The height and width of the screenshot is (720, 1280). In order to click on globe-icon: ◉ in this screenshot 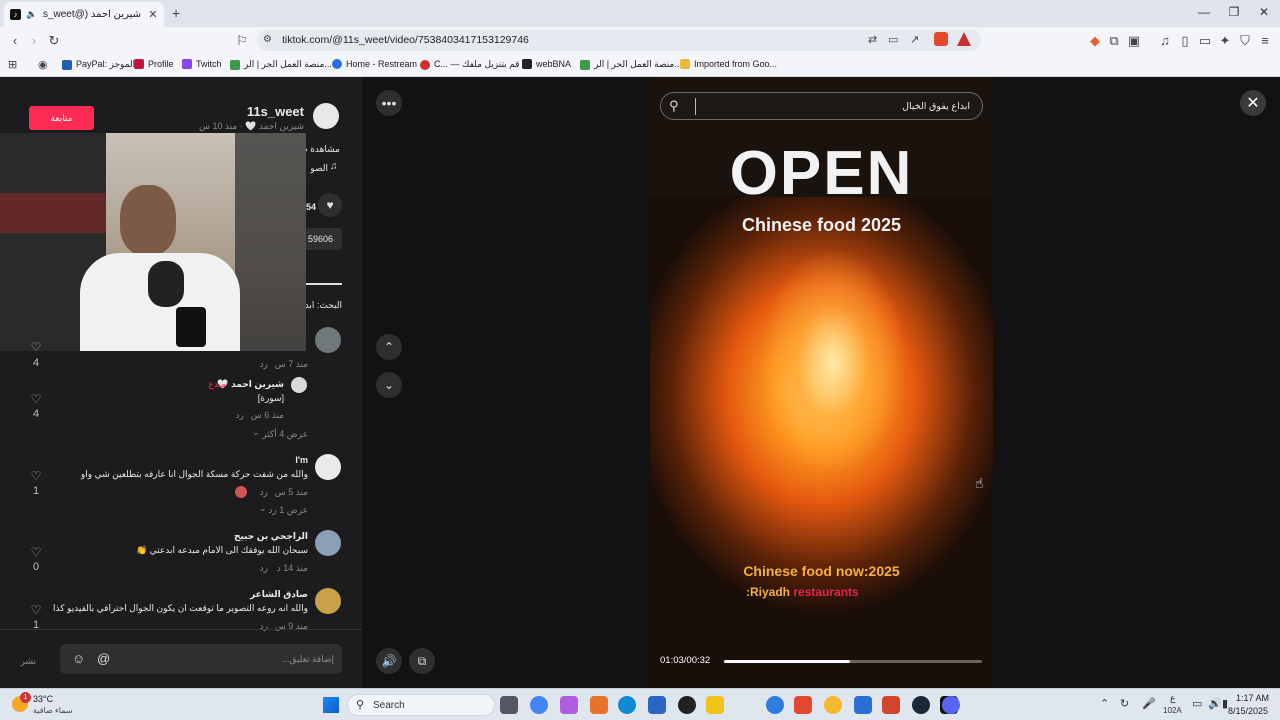, I will do `click(43, 64)`.